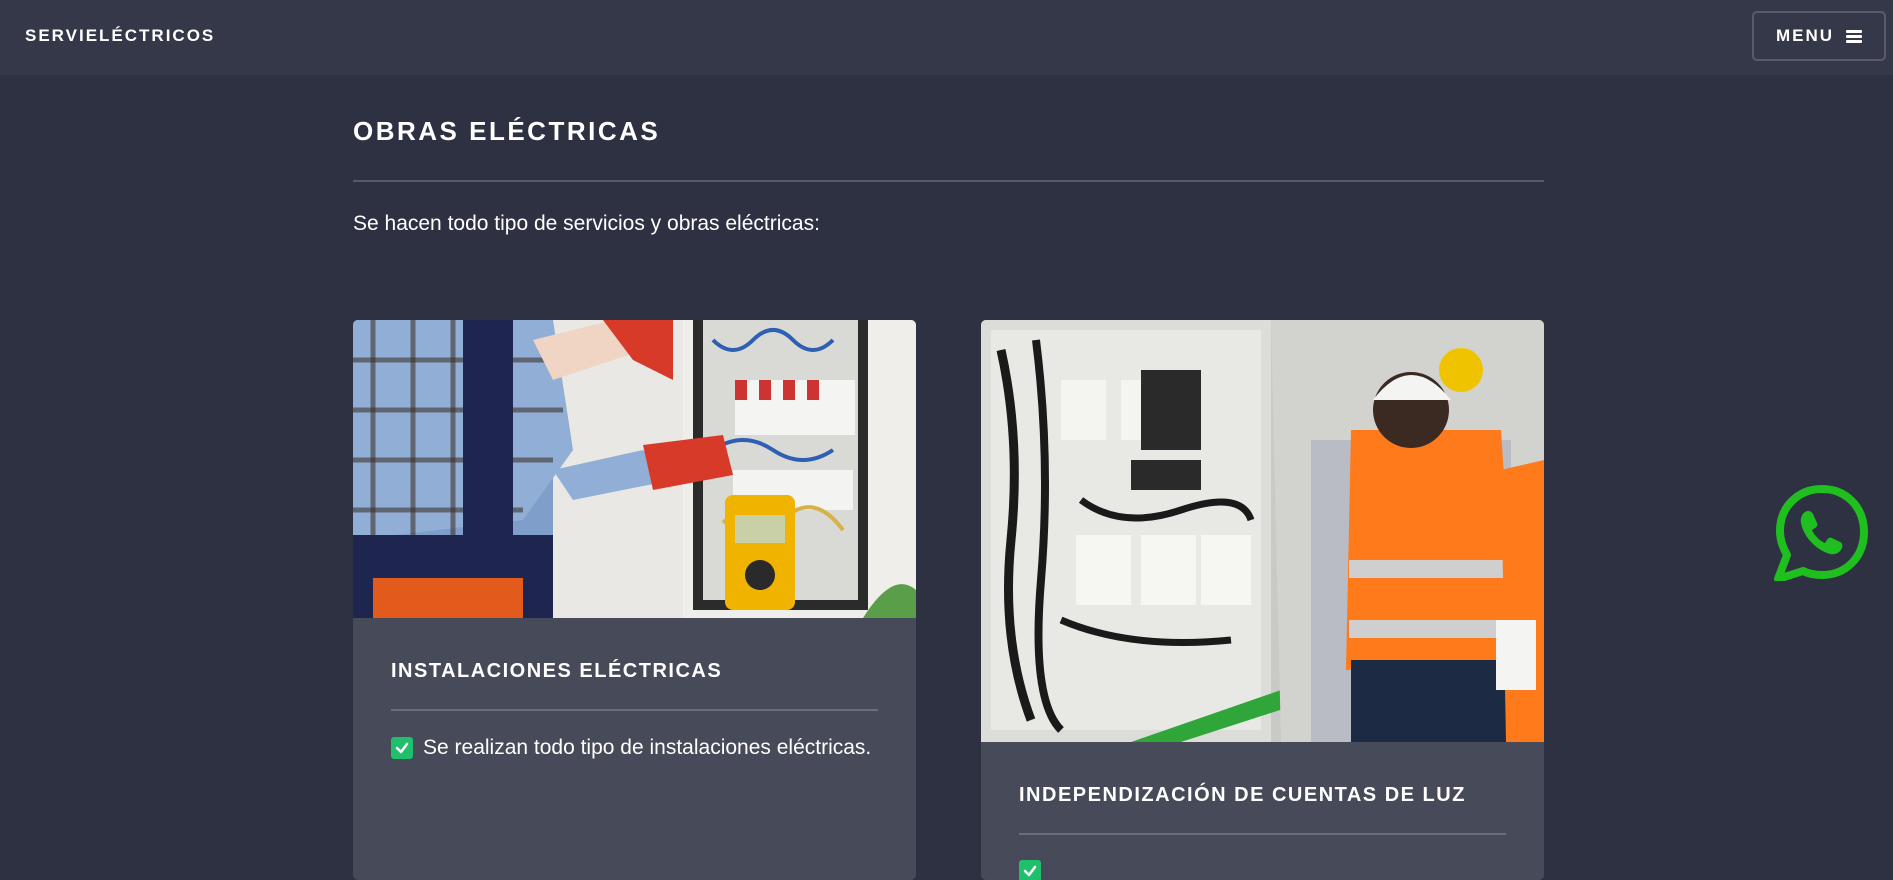  Describe the element at coordinates (1262, 870) in the screenshot. I see `list-item` at that location.